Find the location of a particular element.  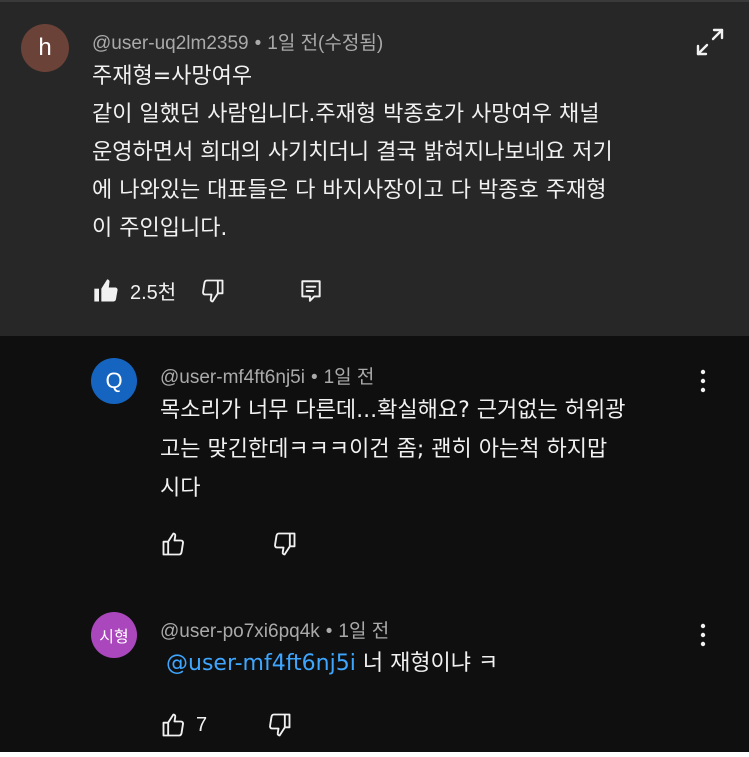

avatar: h is located at coordinates (45, 48).